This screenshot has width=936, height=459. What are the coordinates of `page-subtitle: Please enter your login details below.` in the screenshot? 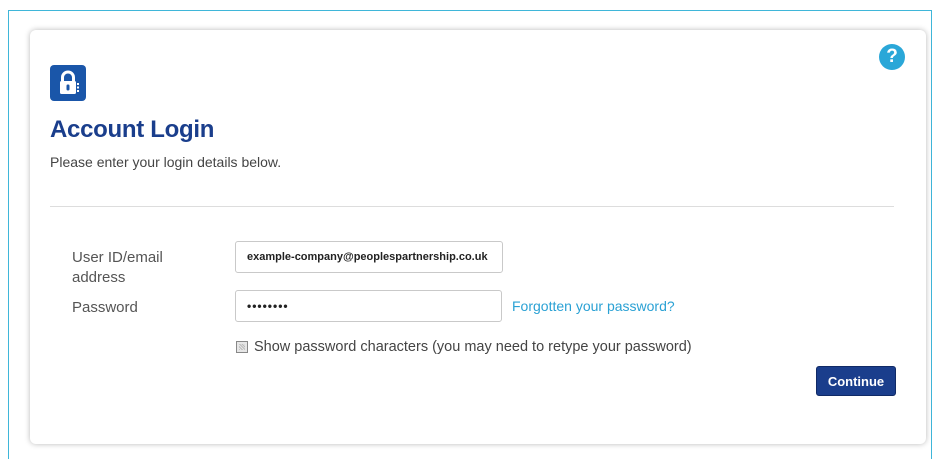 It's located at (166, 162).